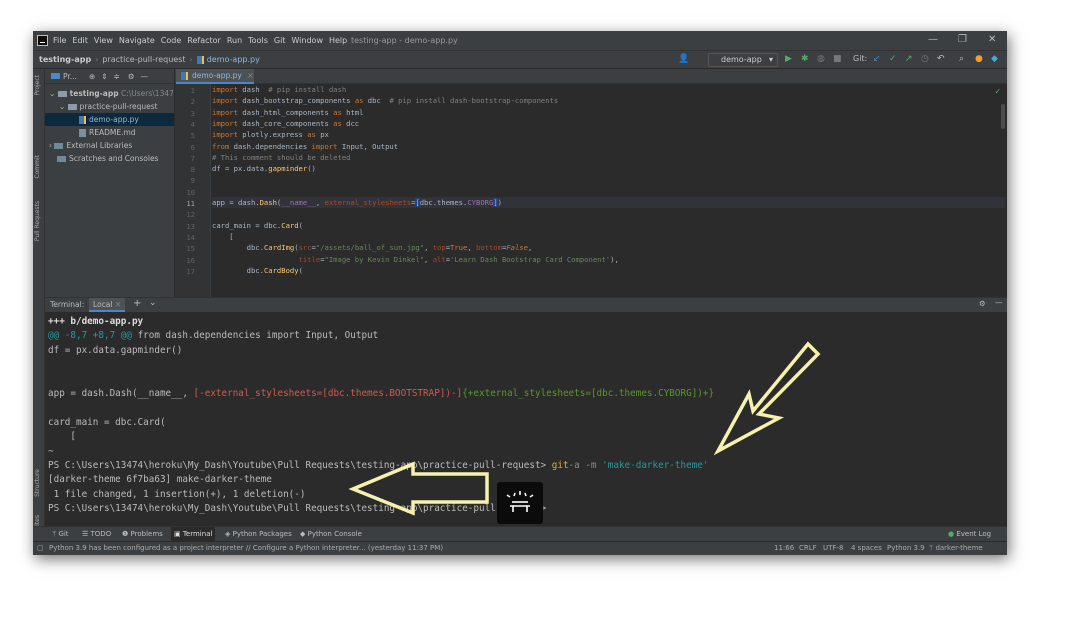 The image size is (1072, 619). Describe the element at coordinates (520, 503) in the screenshot. I see `dimmer-switch-icon` at that location.